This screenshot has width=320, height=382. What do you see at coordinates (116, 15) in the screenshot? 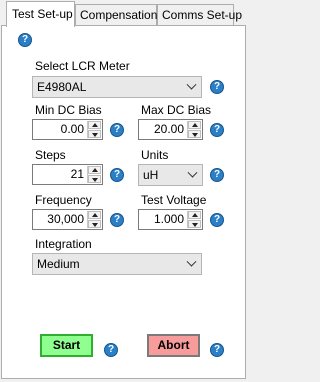
I see `tab-compensation: Compensation` at bounding box center [116, 15].